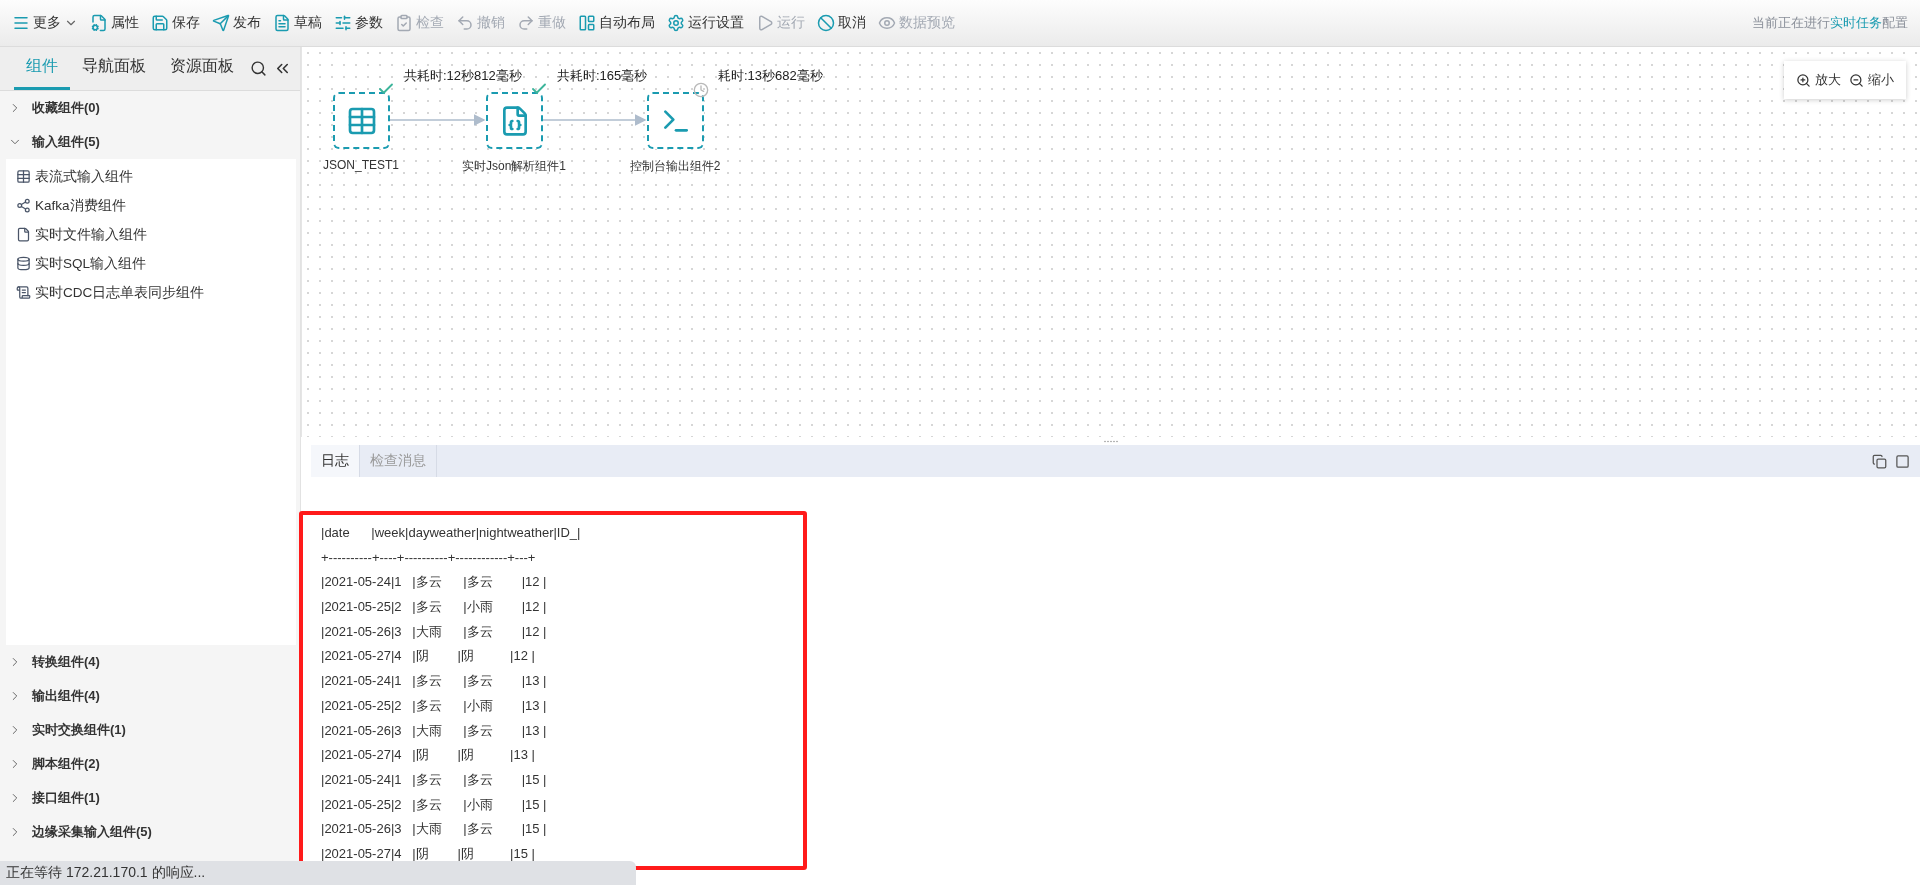 Image resolution: width=1920 pixels, height=885 pixels. I want to click on log-line: |2021-05-26|3 |大雨 |多云 |13 |, so click(434, 730).